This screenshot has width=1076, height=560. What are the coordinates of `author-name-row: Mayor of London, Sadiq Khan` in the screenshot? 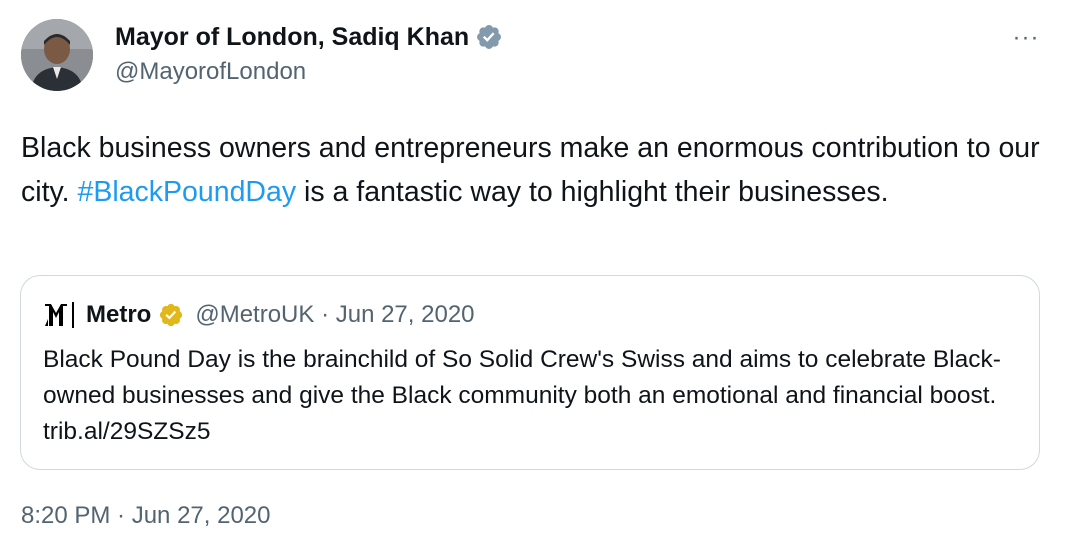 It's located at (309, 37).